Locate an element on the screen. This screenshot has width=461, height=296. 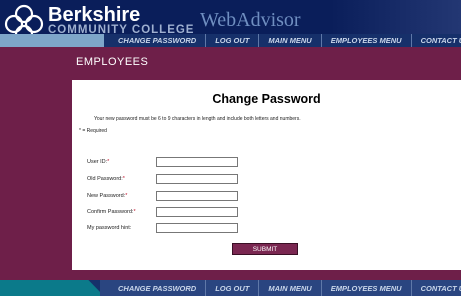
nav-log-out-link: Log Out is located at coordinates (231, 40).